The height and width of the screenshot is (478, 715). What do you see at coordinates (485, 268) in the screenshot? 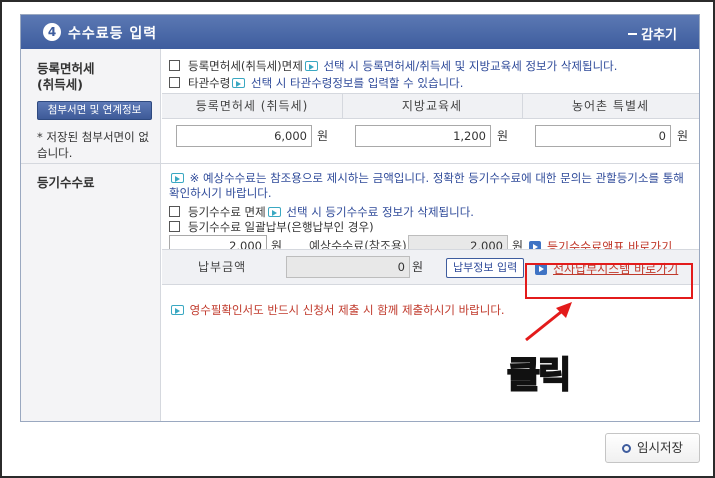
I see `payment-info-button: 납부정보 입력` at bounding box center [485, 268].